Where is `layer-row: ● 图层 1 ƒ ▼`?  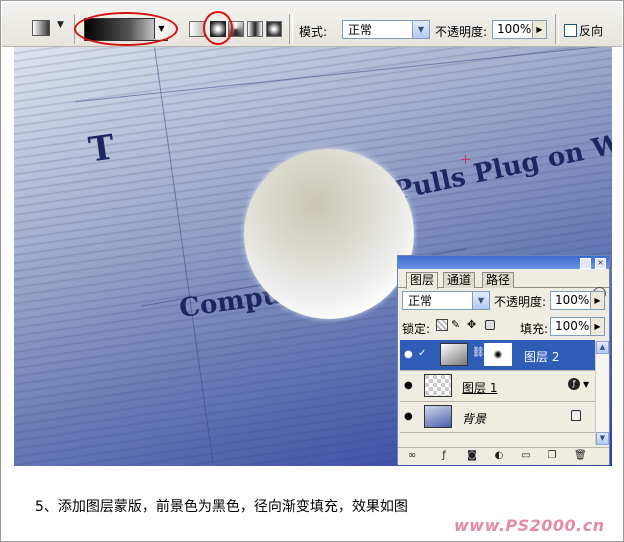 layer-row: ● 图层 1 ƒ ▼ is located at coordinates (497, 386).